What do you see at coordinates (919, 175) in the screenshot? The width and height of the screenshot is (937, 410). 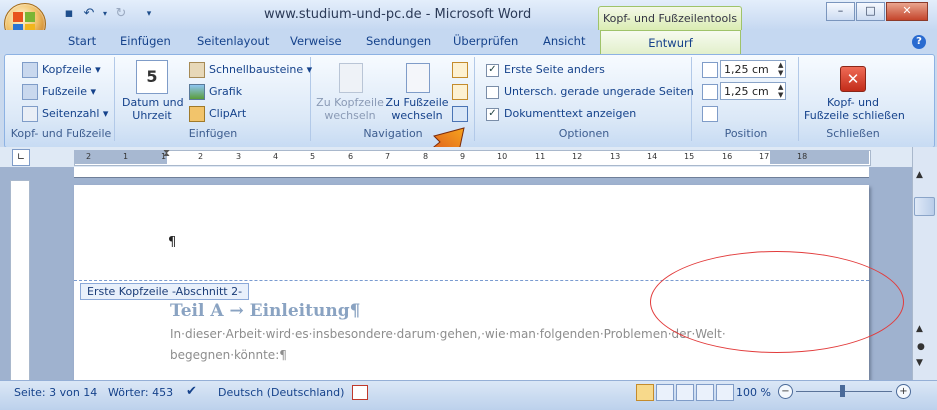 I see `scroll-up-icon: ▲` at bounding box center [919, 175].